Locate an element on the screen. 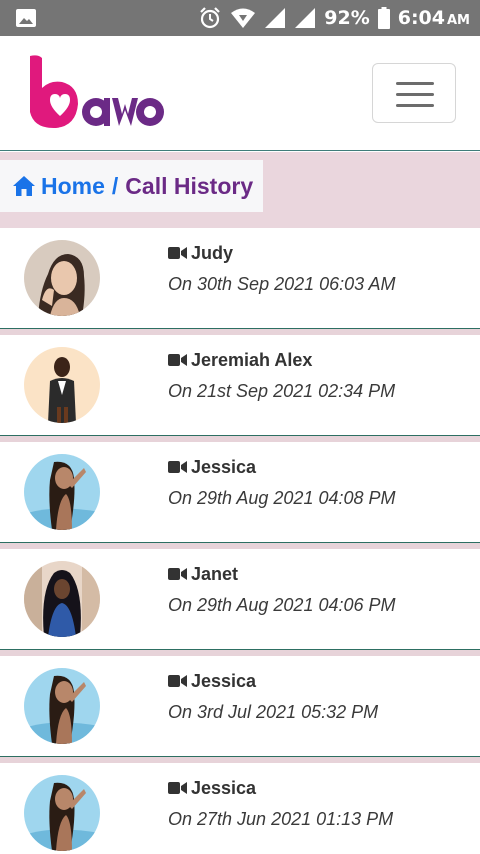  caller-name: Janet is located at coordinates (215, 573).